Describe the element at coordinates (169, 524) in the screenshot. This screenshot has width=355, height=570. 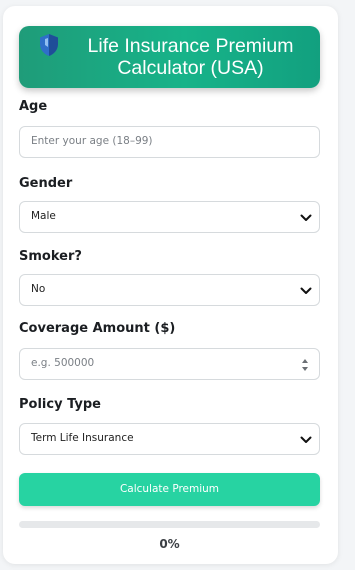
I see `progress-bar` at that location.